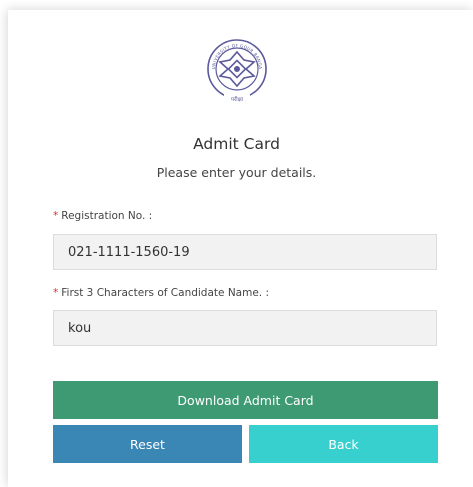  I want to click on registration-label: * Registration No. :, so click(102, 216).